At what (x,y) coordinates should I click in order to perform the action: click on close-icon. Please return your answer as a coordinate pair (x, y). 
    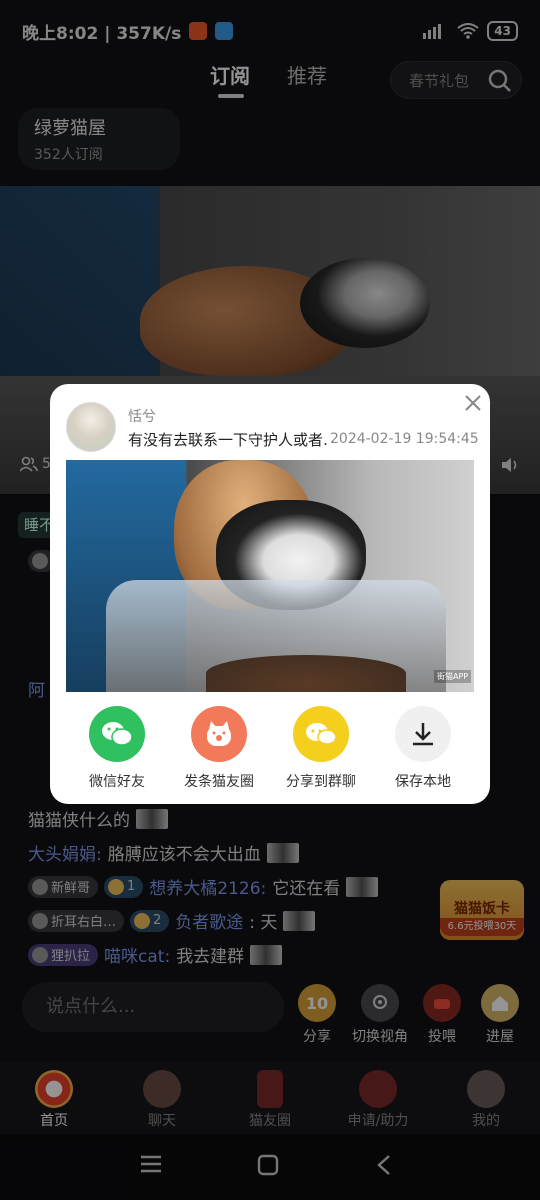
    Looking at the image, I should click on (473, 403).